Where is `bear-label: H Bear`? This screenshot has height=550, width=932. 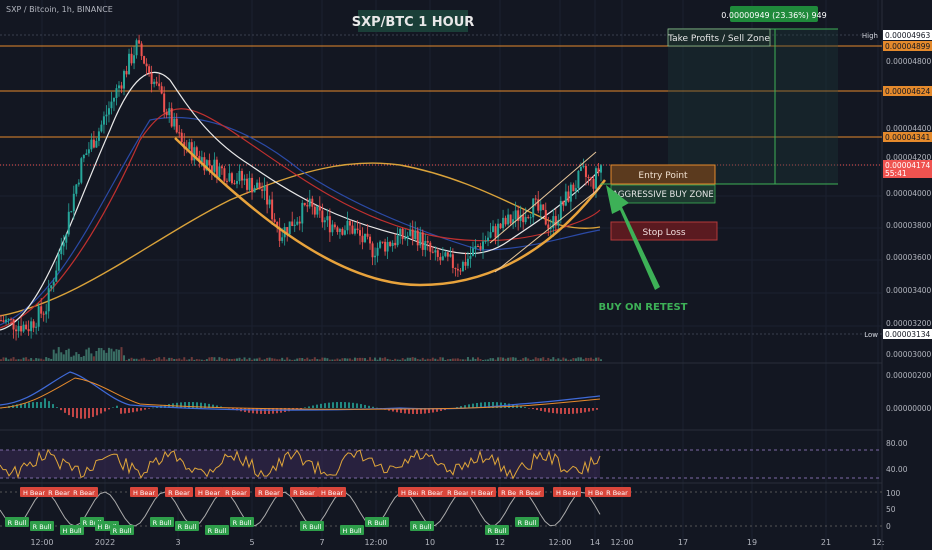
bear-label: H Bear is located at coordinates (144, 492).